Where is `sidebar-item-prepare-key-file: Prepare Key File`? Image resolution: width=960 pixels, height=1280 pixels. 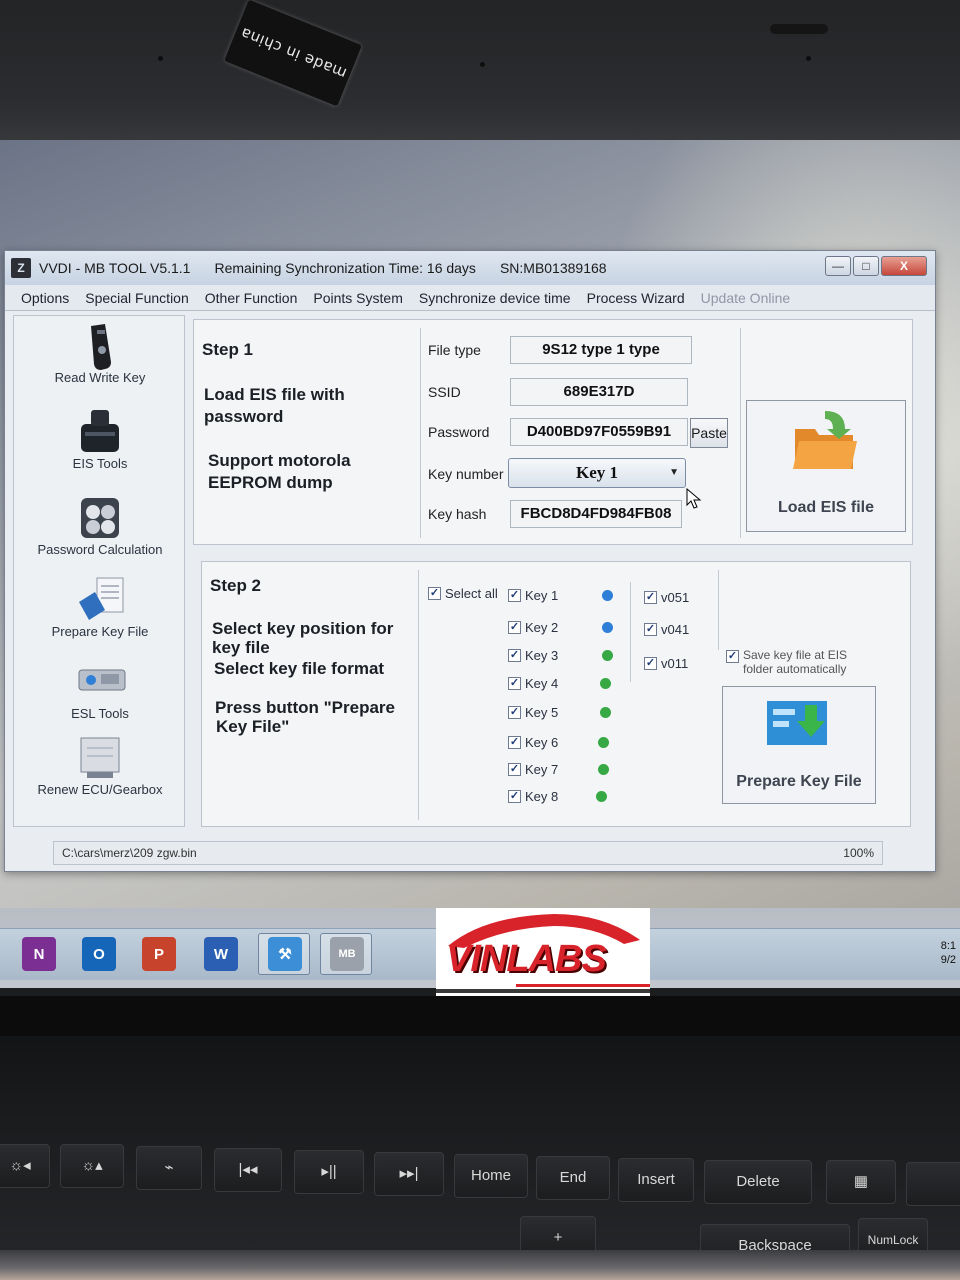 sidebar-item-prepare-key-file: Prepare Key File is located at coordinates (100, 607).